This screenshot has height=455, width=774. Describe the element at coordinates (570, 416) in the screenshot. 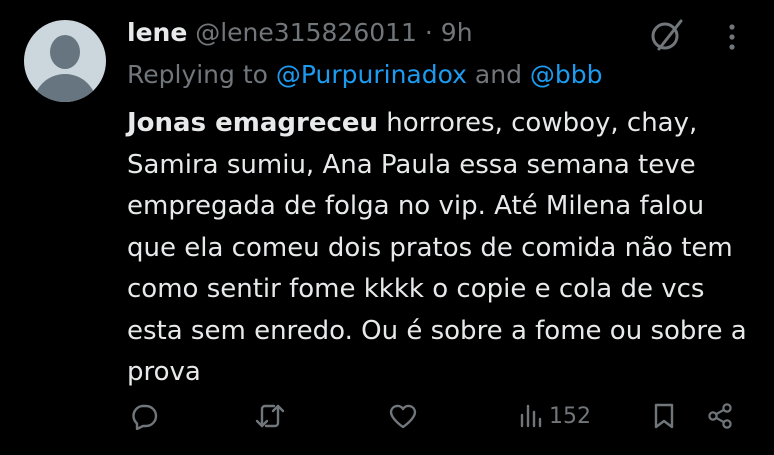

I see `views-count: 152` at that location.